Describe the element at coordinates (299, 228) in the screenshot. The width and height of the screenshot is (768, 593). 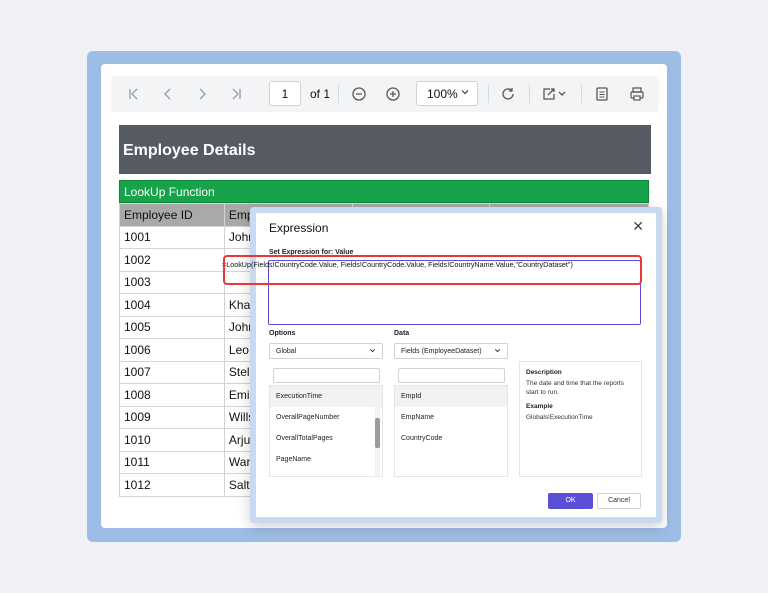
I see `dialog-title: Expression` at that location.